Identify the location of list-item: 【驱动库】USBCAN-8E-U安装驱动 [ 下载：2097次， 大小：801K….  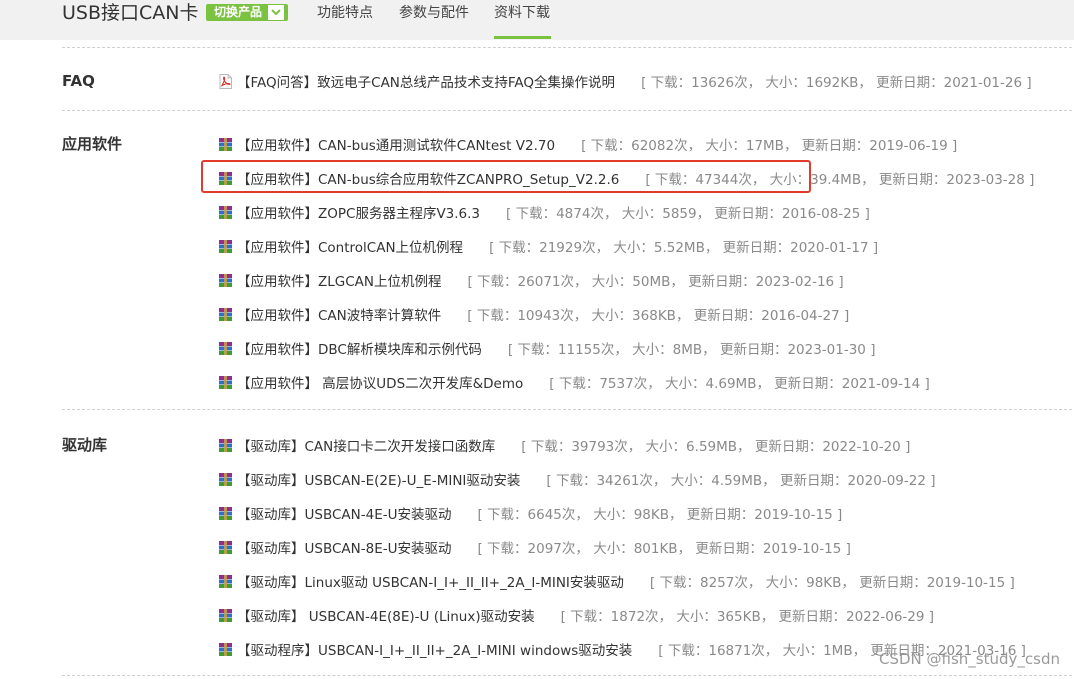
(534, 547).